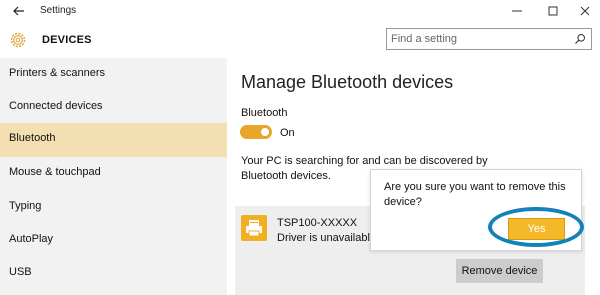 The height and width of the screenshot is (295, 600). Describe the element at coordinates (536, 227) in the screenshot. I see `highlight-ring` at that location.